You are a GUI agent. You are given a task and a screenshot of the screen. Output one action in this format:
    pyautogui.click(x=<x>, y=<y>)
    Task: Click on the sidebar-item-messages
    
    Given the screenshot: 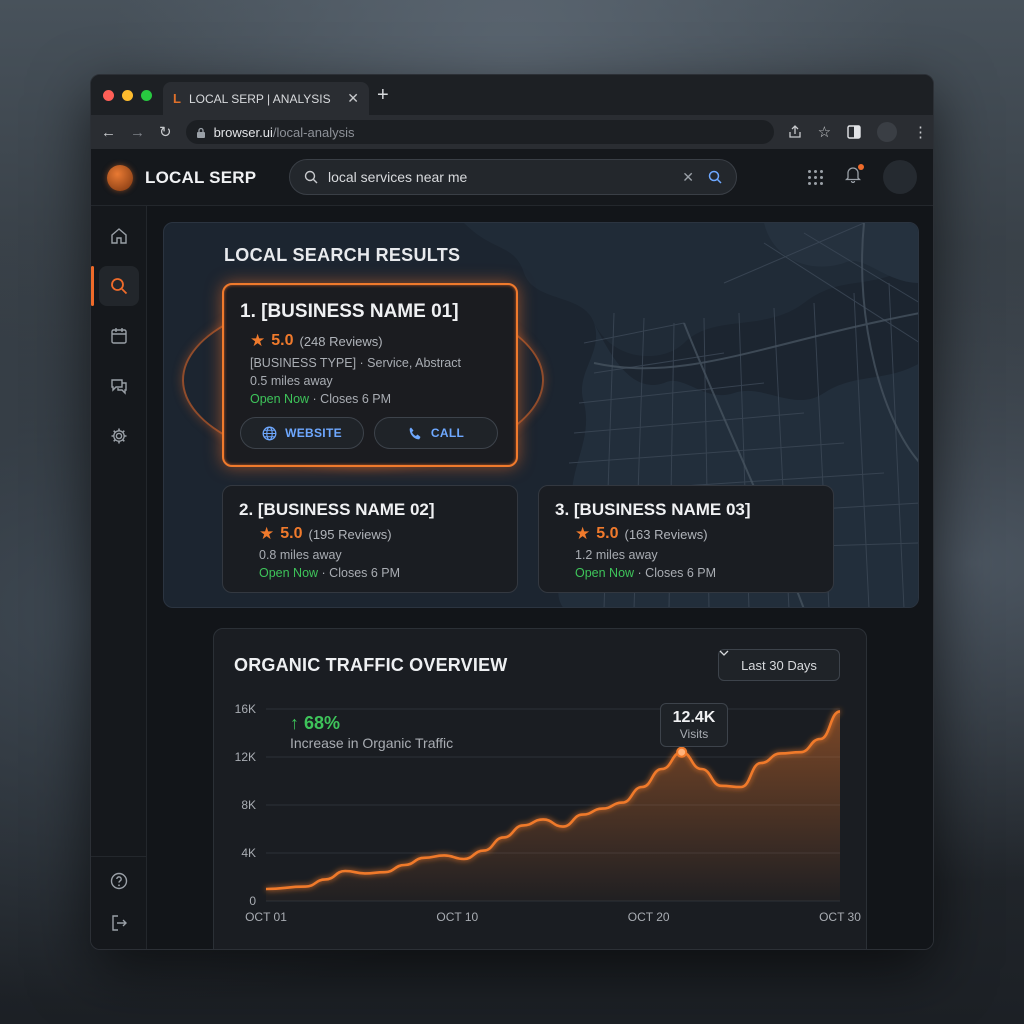 What is the action you would take?
    pyautogui.click(x=119, y=386)
    